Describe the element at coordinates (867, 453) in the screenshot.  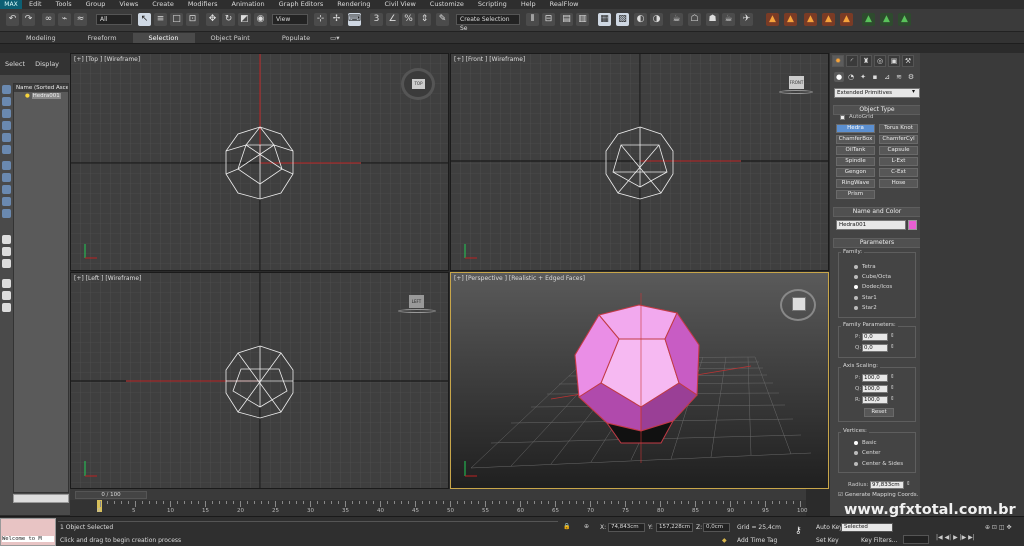
I see `vertices-center-radio: Center` at that location.